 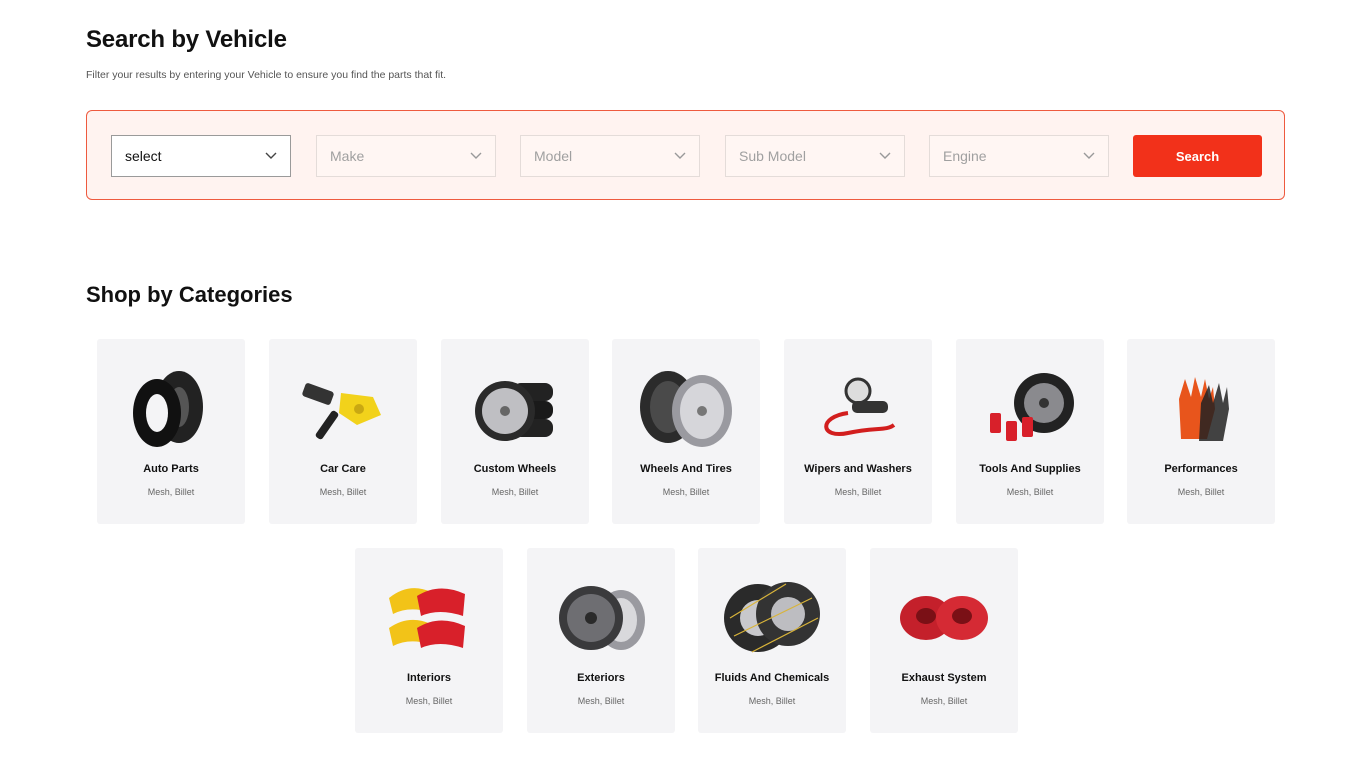 I want to click on lug-nuts-icon, so click(x=1032, y=407).